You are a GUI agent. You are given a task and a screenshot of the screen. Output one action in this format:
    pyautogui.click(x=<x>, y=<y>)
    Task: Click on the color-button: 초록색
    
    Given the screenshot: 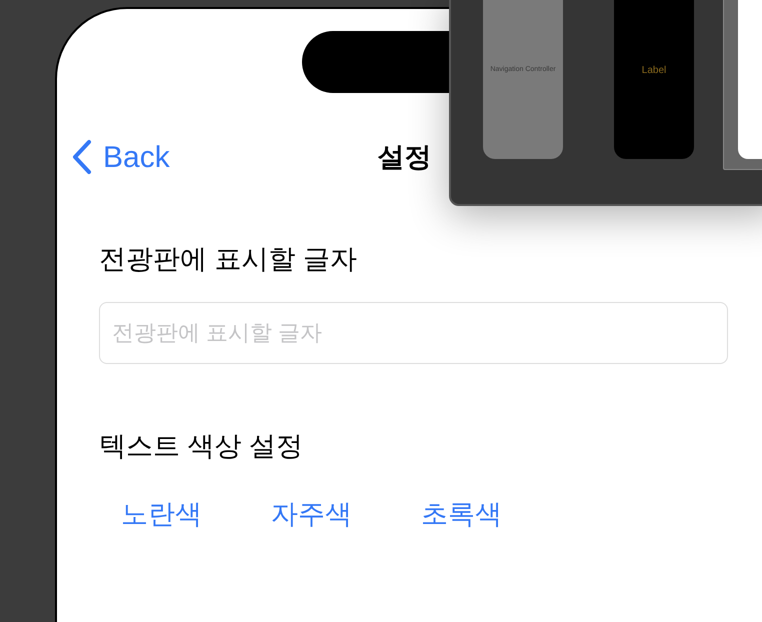 What is the action you would take?
    pyautogui.click(x=461, y=514)
    